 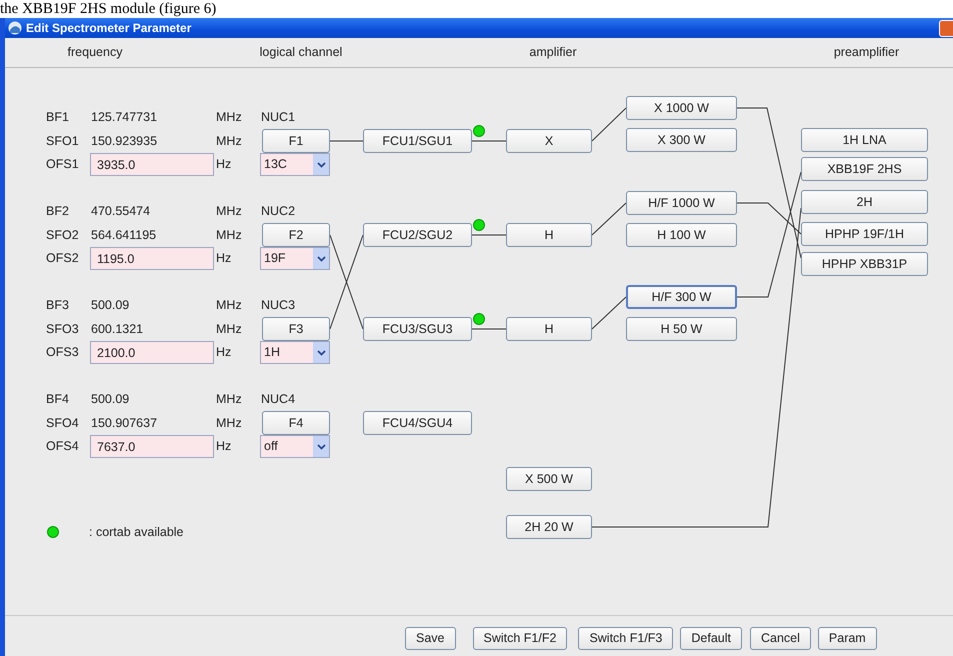 I want to click on column-header: amplifier, so click(x=553, y=53).